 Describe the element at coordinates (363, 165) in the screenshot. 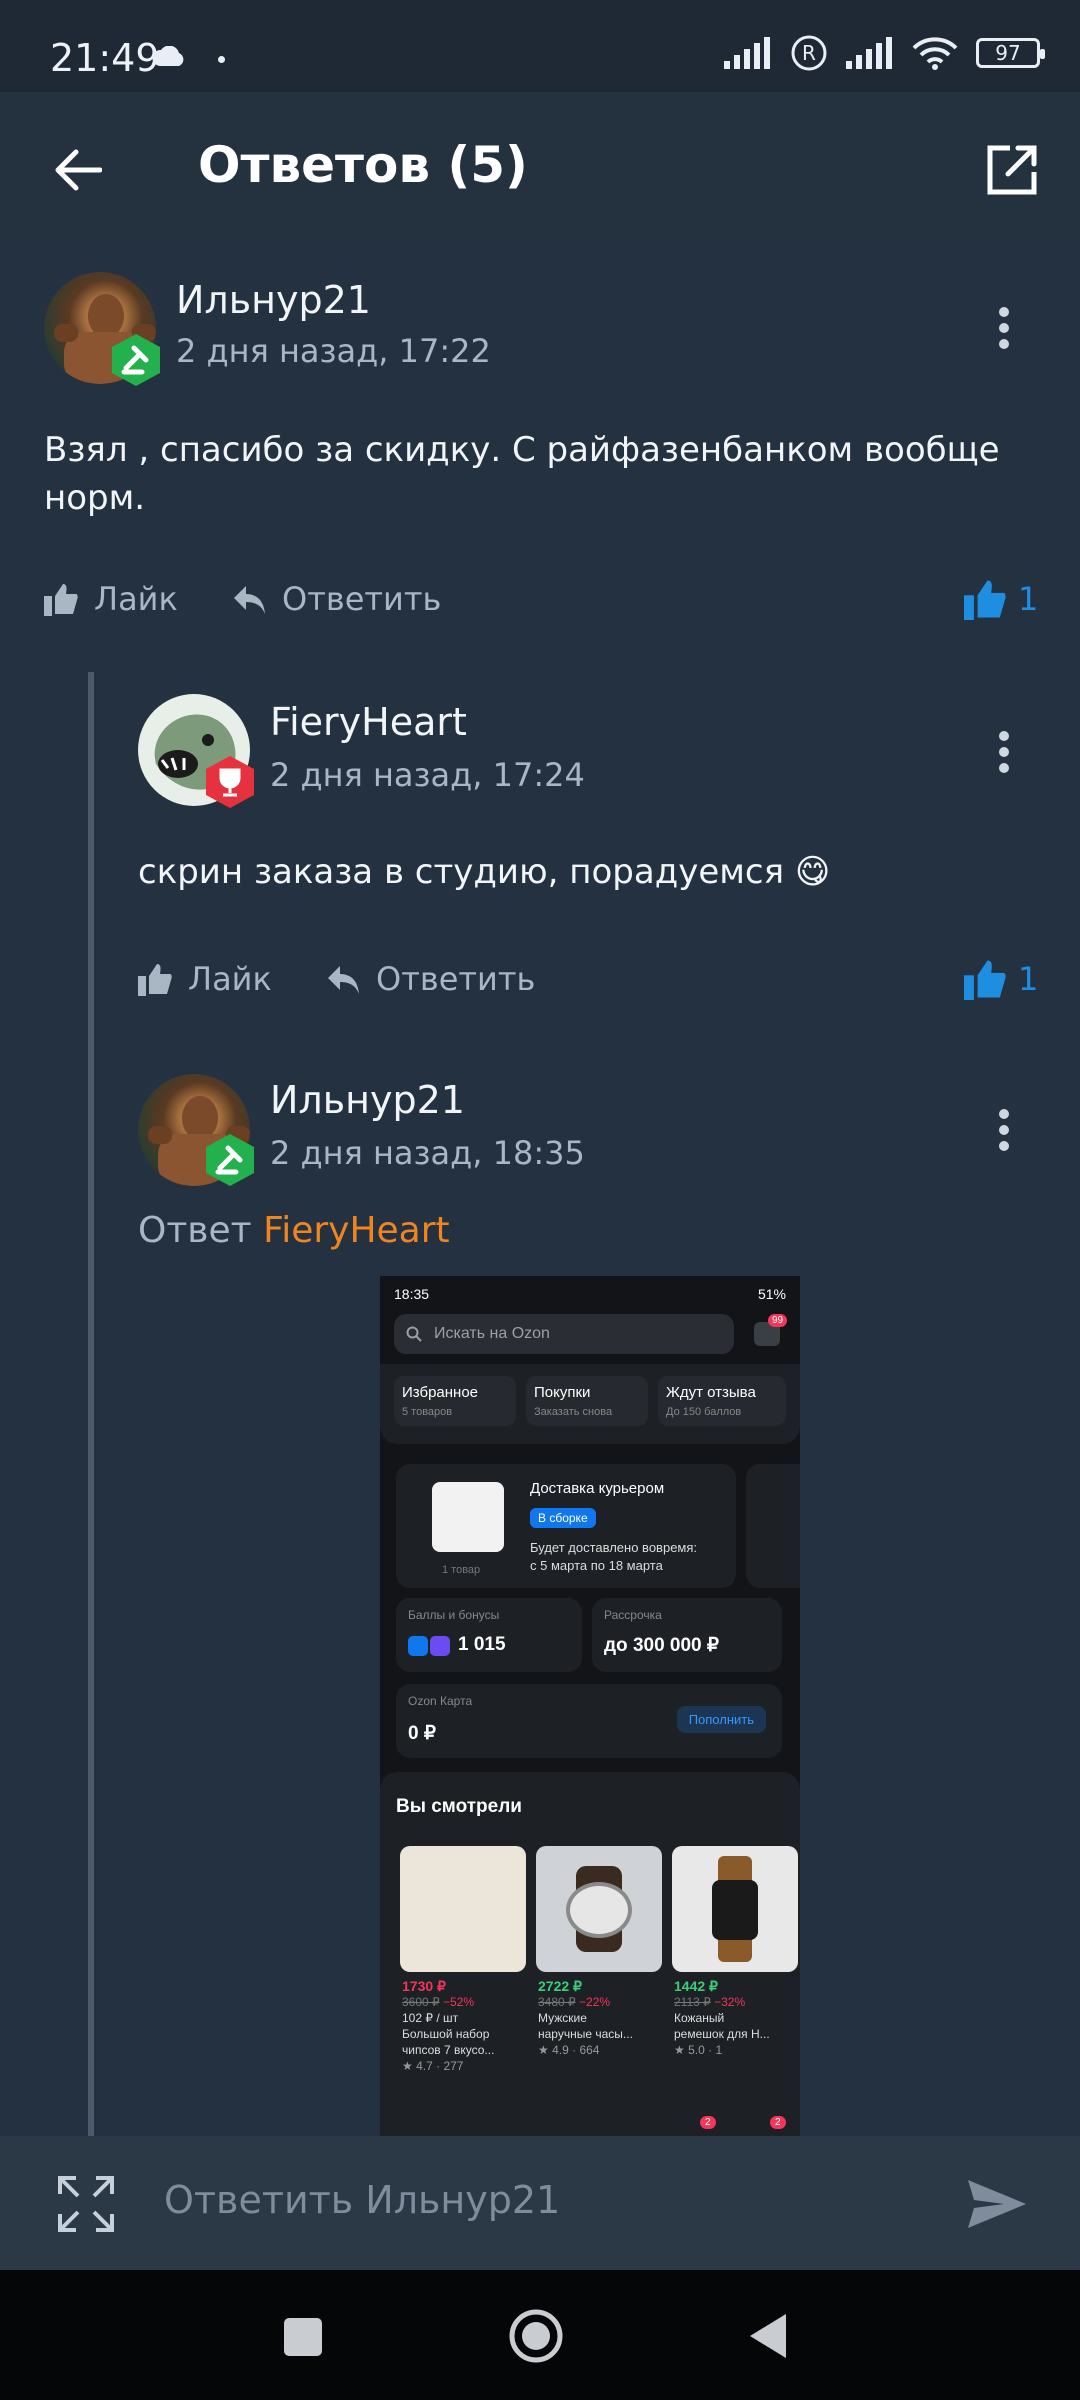

I see `page-title: Ответов (5)` at that location.